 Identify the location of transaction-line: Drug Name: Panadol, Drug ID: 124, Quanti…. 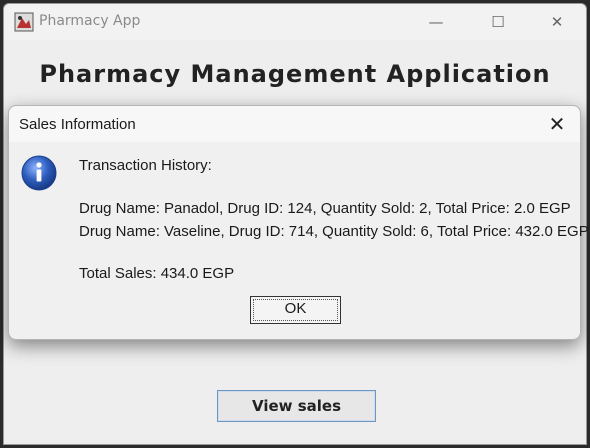
(325, 208).